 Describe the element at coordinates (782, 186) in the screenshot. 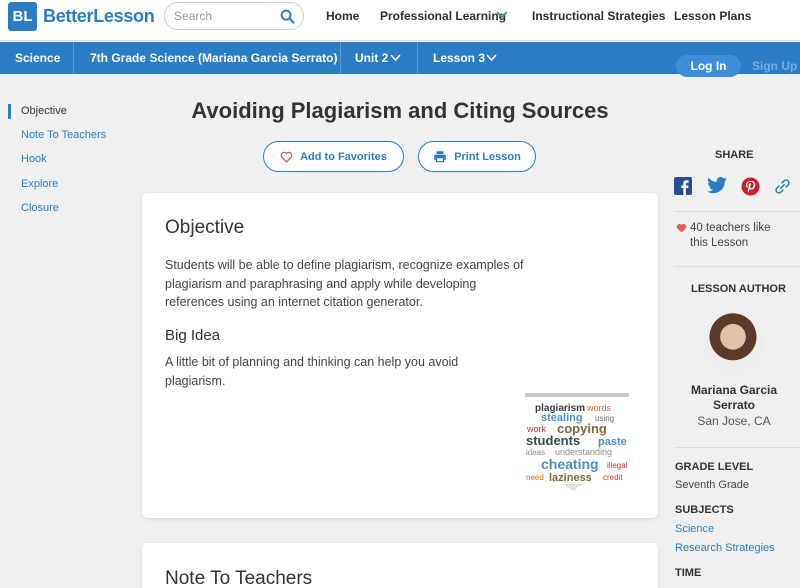

I see `link-icon` at that location.